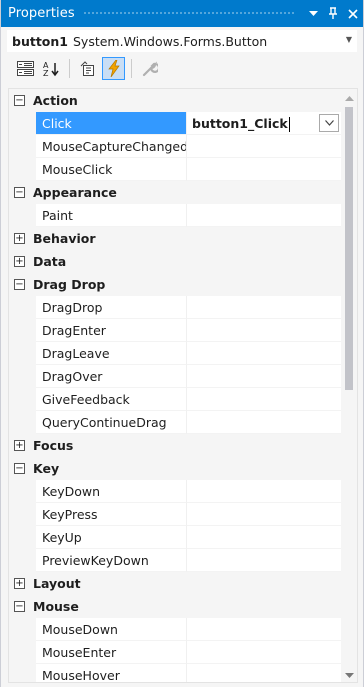 This screenshot has width=364, height=687. Describe the element at coordinates (175, 583) in the screenshot. I see `category-row: + Layout` at that location.